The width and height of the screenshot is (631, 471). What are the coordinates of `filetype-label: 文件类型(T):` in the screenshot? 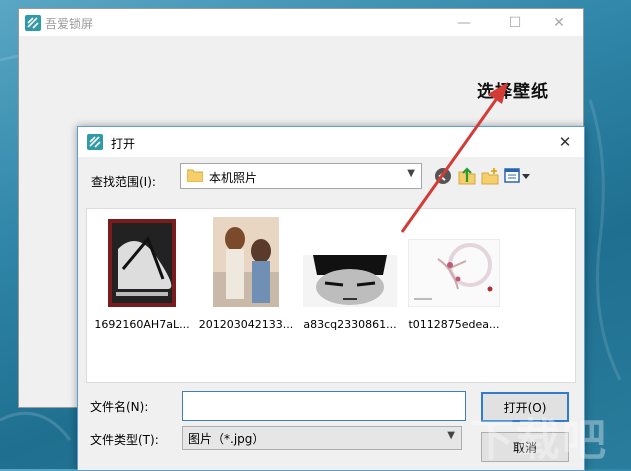 It's located at (124, 440).